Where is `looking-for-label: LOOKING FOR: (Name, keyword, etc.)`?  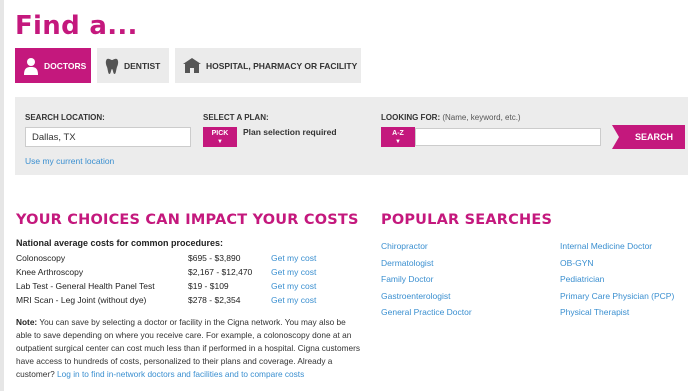
looking-for-label: LOOKING FOR: (Name, keyword, etc.) is located at coordinates (451, 117).